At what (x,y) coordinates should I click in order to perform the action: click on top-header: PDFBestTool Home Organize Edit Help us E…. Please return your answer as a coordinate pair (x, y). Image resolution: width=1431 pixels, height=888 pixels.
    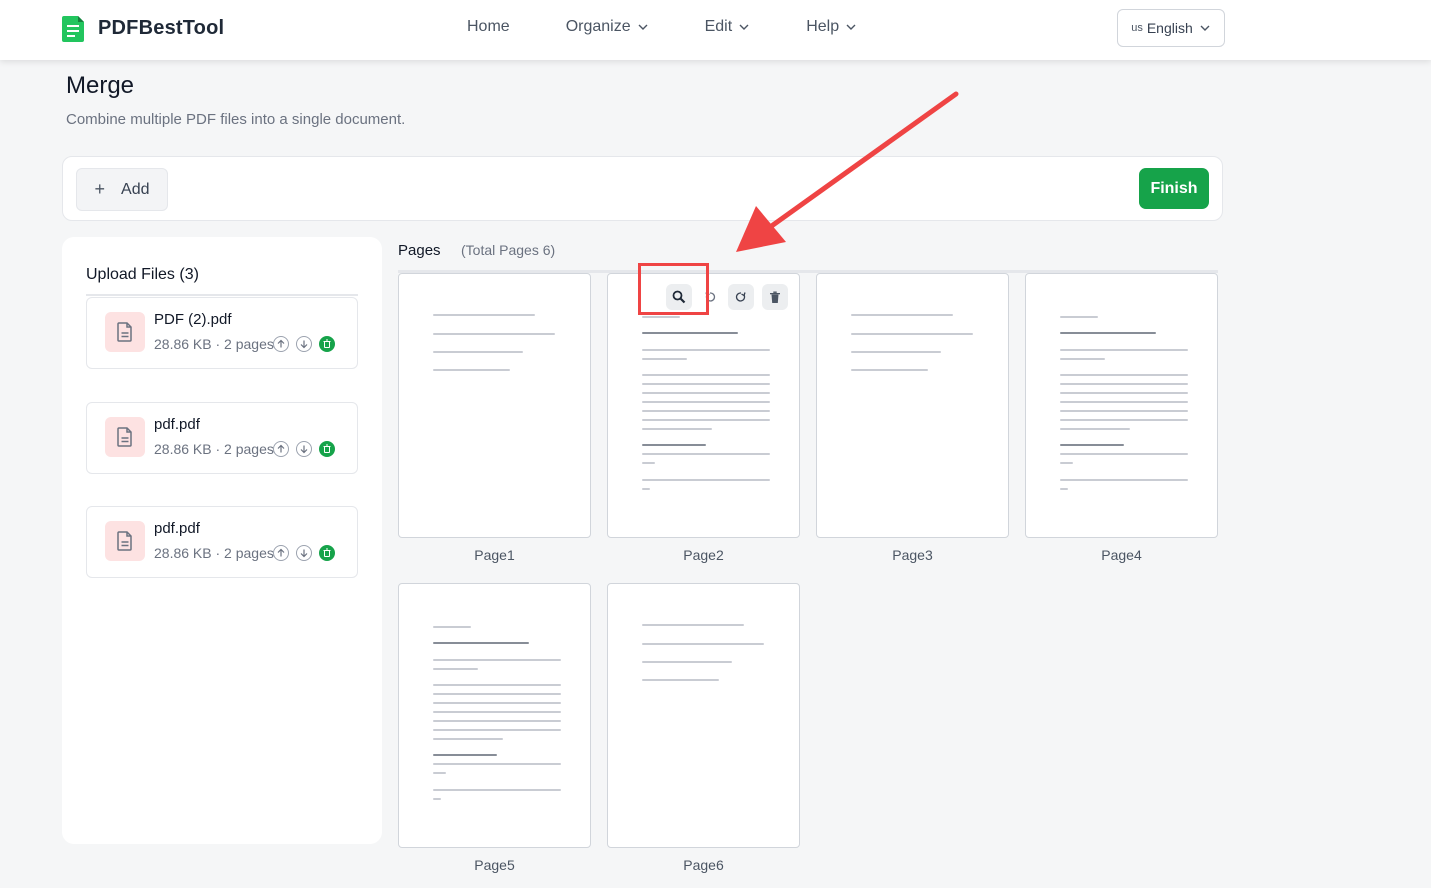
    Looking at the image, I should click on (715, 30).